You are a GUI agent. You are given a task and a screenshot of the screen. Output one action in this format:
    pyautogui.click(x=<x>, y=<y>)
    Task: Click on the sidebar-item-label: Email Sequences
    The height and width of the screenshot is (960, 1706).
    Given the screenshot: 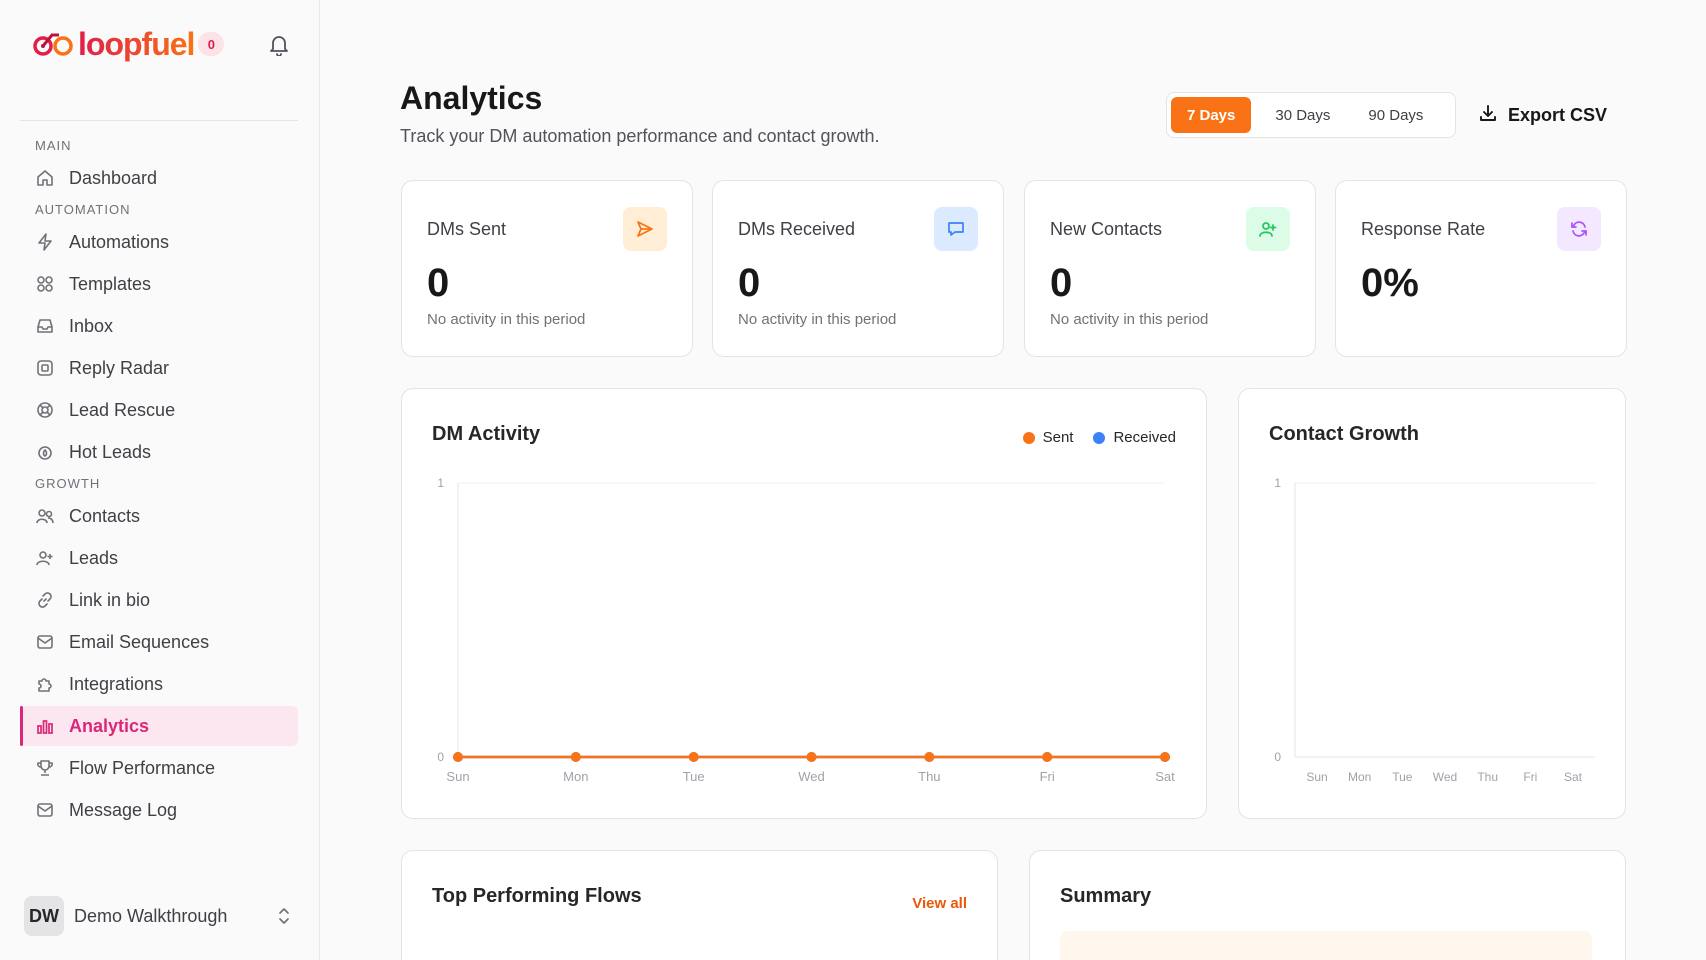 What is the action you would take?
    pyautogui.click(x=139, y=641)
    